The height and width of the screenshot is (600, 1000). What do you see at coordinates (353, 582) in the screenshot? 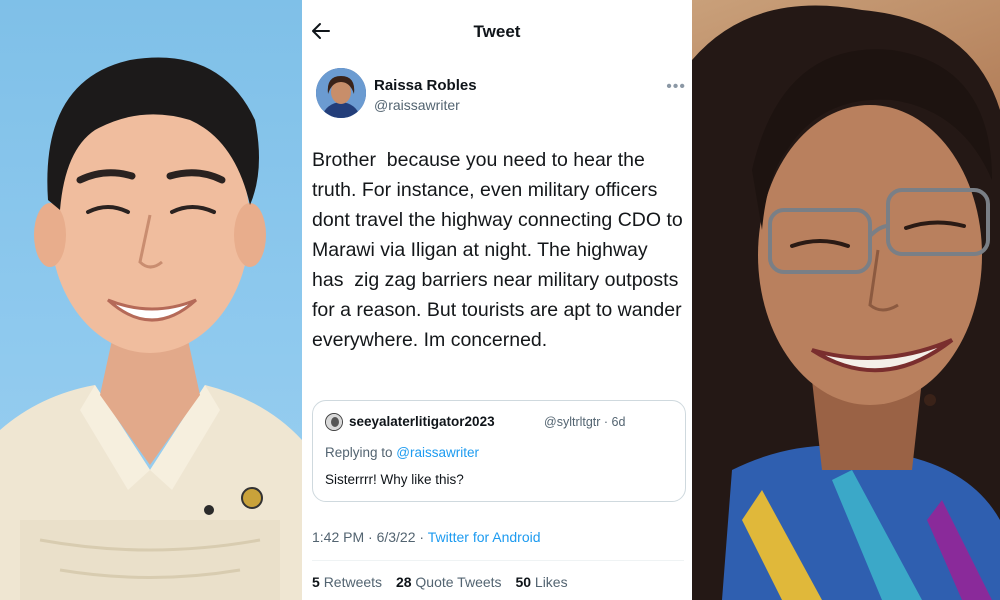
I see `retweets-label: Retweets` at bounding box center [353, 582].